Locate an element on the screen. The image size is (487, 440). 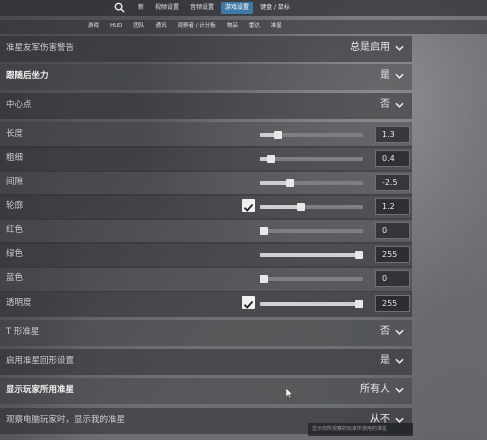
gap-slider is located at coordinates (311, 183).